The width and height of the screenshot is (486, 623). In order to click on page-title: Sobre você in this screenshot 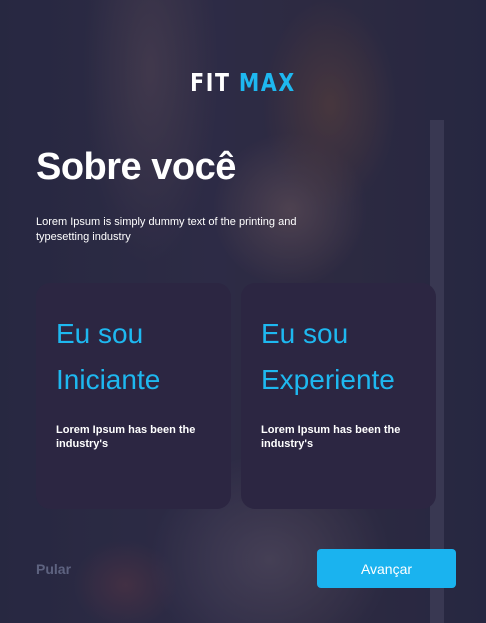, I will do `click(136, 167)`.